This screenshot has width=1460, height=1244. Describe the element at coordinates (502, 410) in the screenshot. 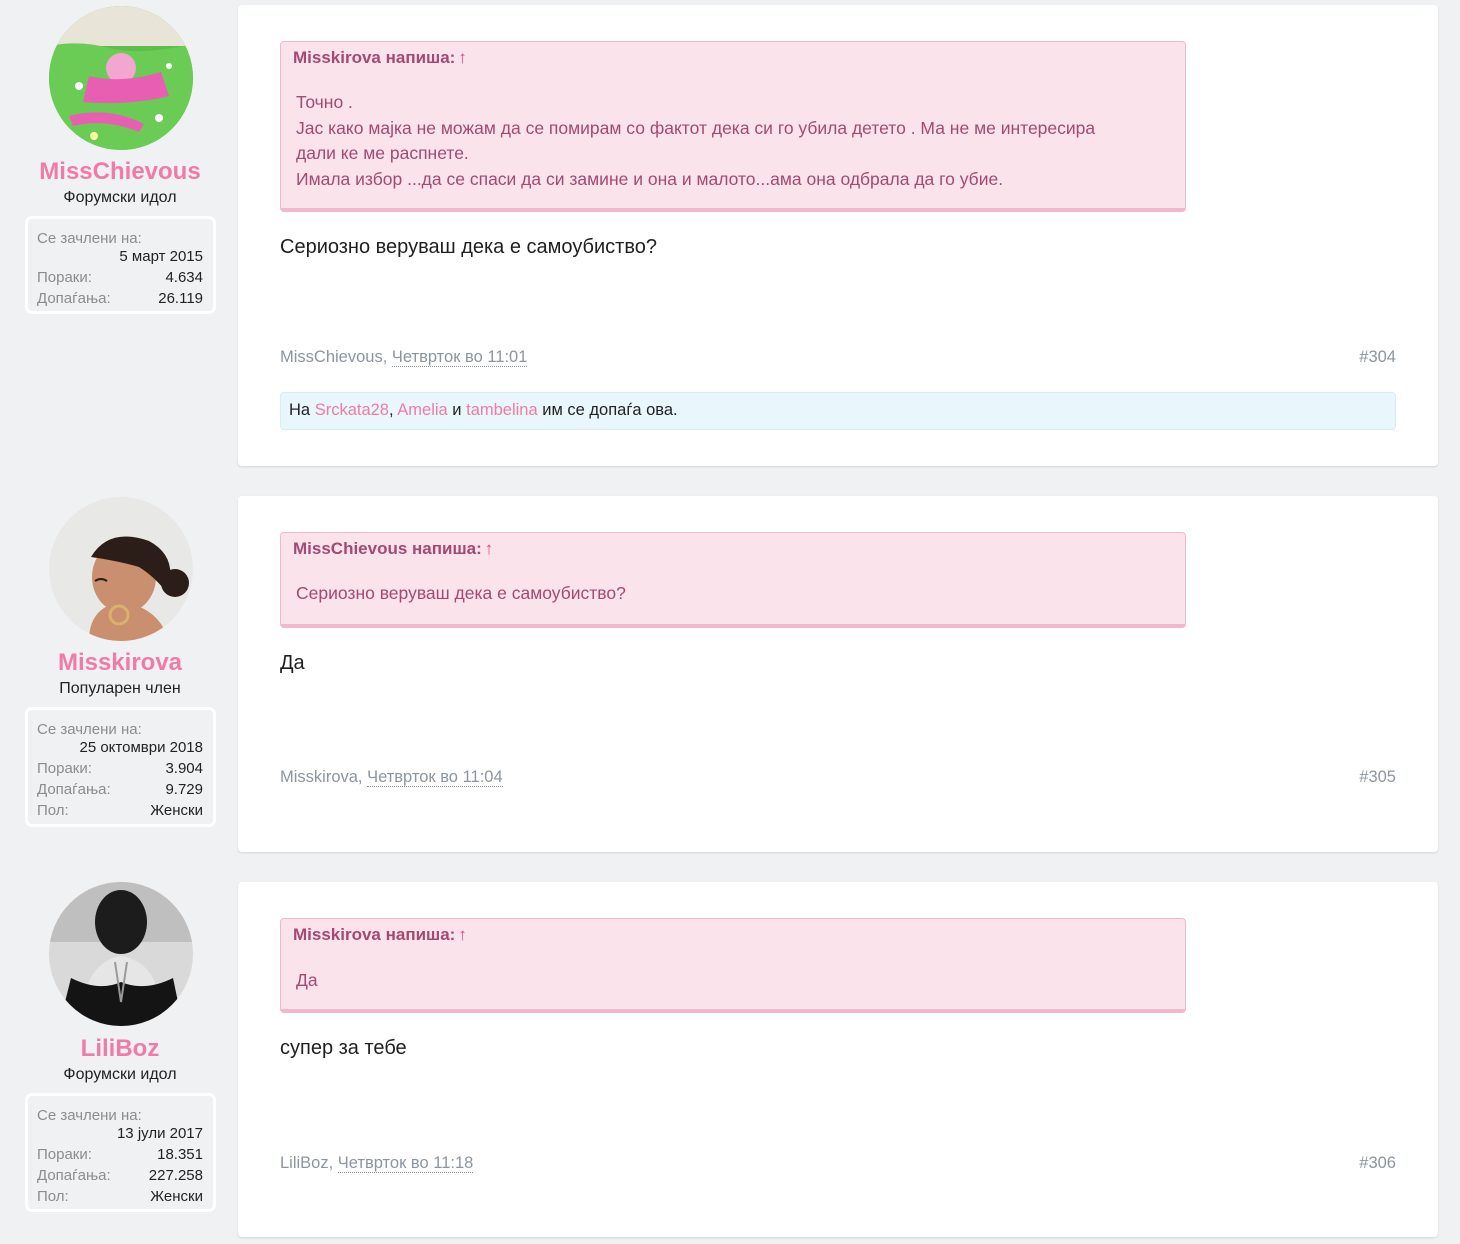

I see `liker-link: tambelina` at that location.